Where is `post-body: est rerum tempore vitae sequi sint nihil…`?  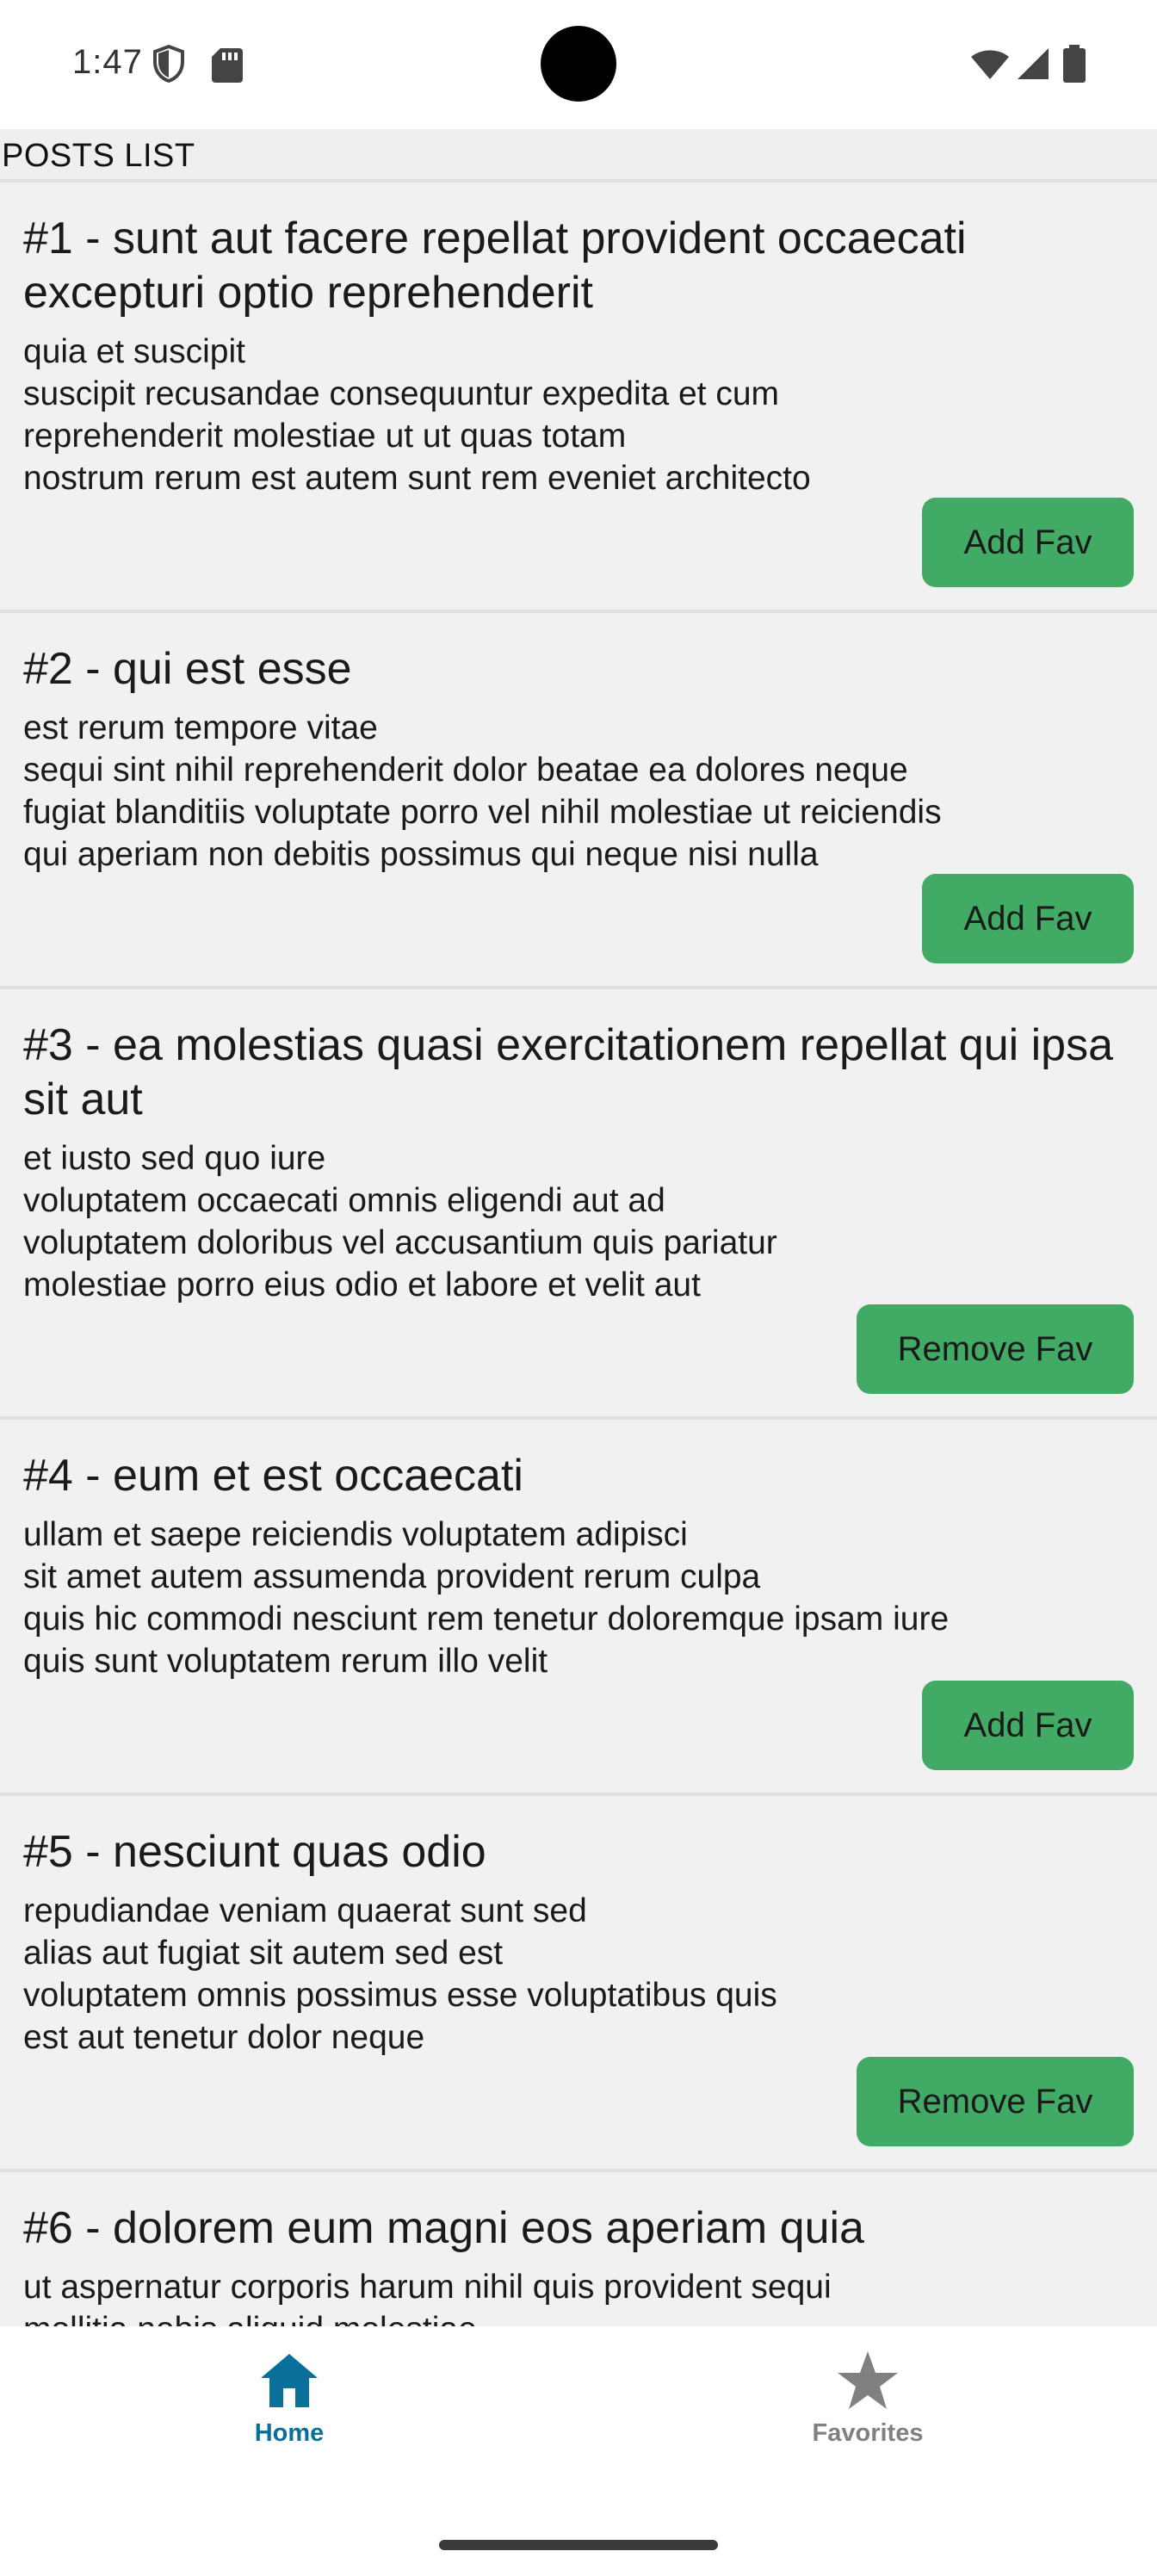
post-body: est rerum tempore vitae sequi sint nihil… is located at coordinates (483, 791).